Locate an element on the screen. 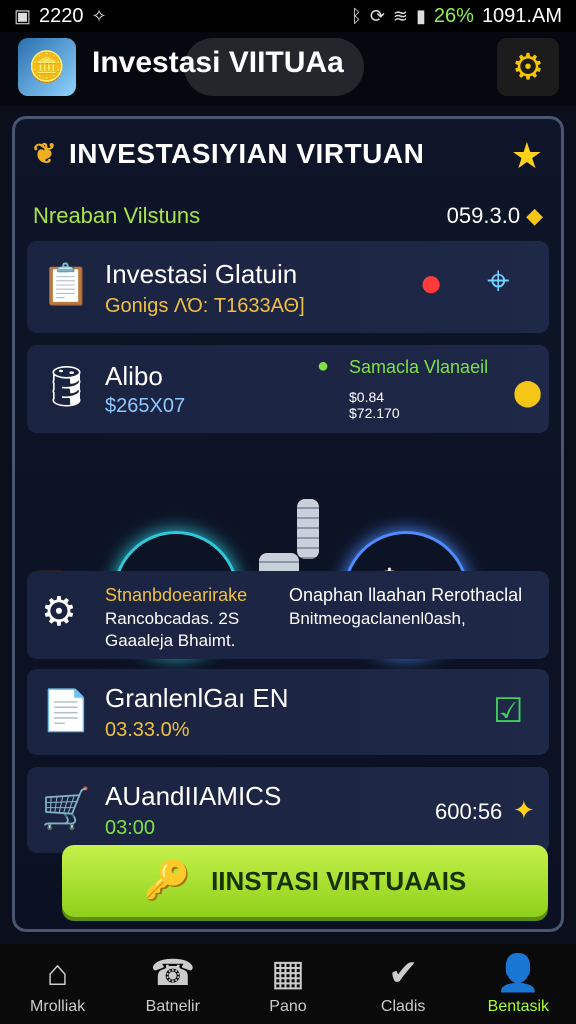 Image resolution: width=576 pixels, height=1024 pixels. gem-icon: ◆ is located at coordinates (534, 215).